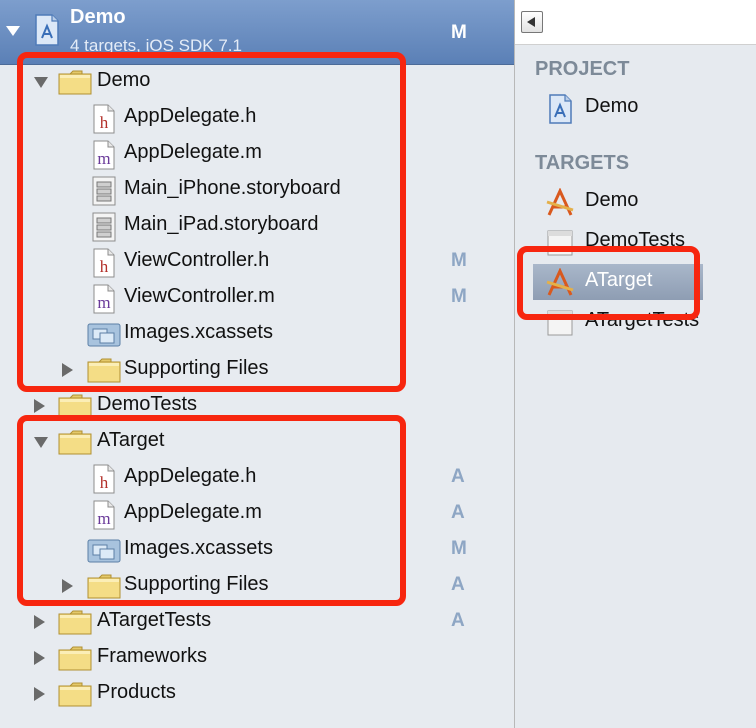  I want to click on navigator-file-row: m AppDelegate.m, so click(257, 154).